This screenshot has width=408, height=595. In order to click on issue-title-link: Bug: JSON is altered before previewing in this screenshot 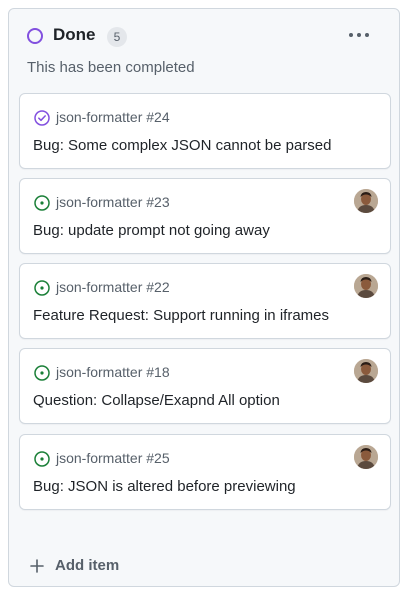, I will do `click(164, 486)`.